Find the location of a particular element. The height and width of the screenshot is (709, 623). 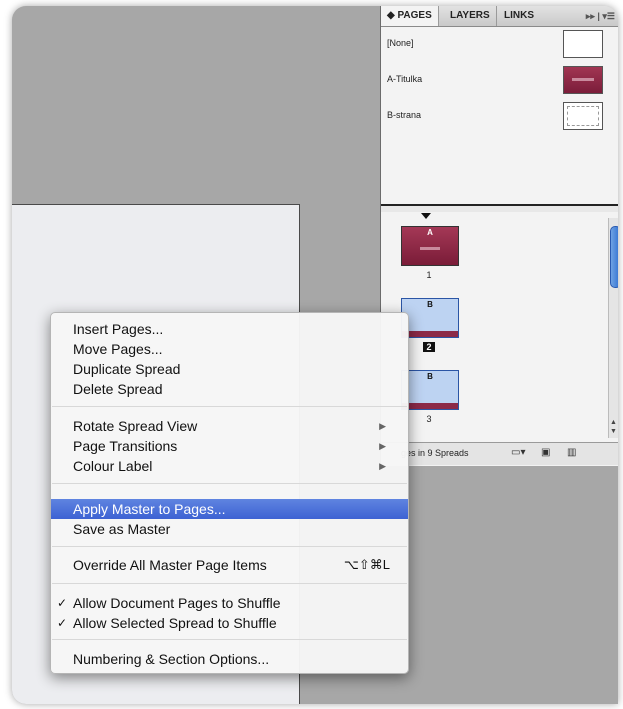

panel-menu-icon: ▸▸ | ▾☰ is located at coordinates (600, 16).